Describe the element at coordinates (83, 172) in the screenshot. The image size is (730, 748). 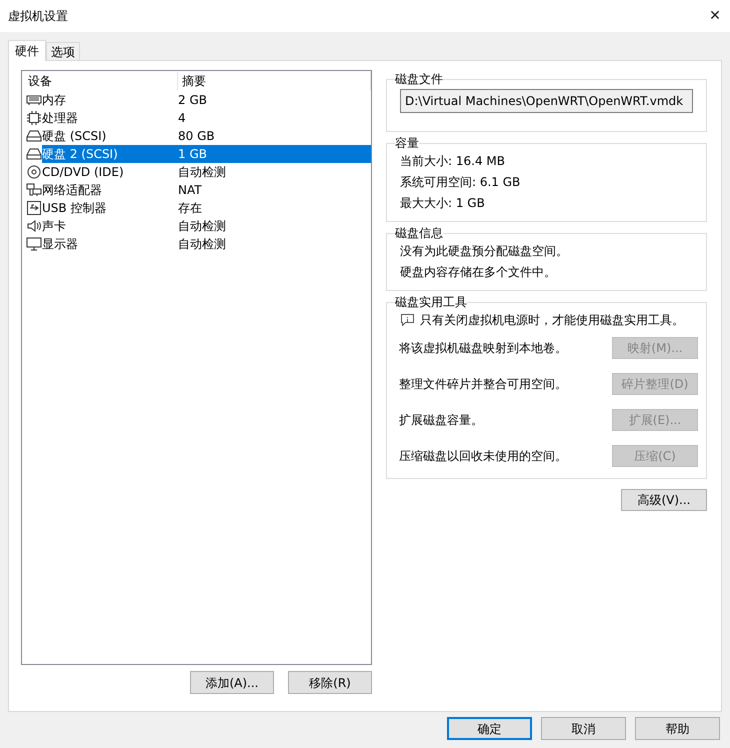
I see `device-name: CD/DVD (IDE)` at that location.